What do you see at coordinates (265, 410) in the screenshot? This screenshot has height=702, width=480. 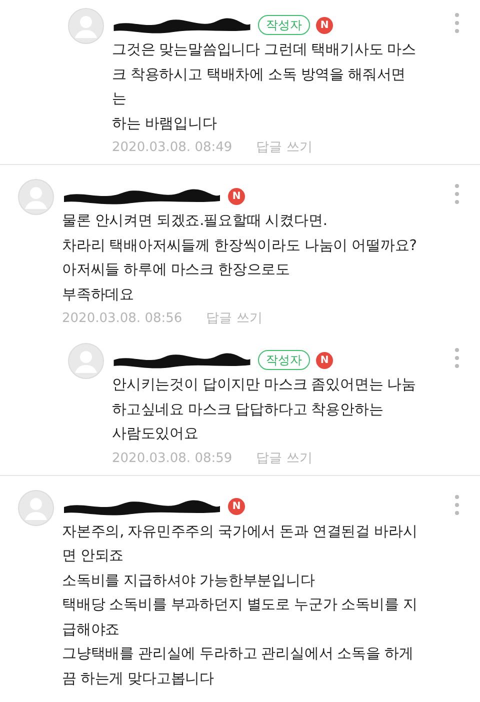 I see `comment-text: 안시키는것이 답이지만 마스크 좀있어면는 나눔 하고싶네요 마스크 답답하다고 착용안하는 사람도있어요` at bounding box center [265, 410].